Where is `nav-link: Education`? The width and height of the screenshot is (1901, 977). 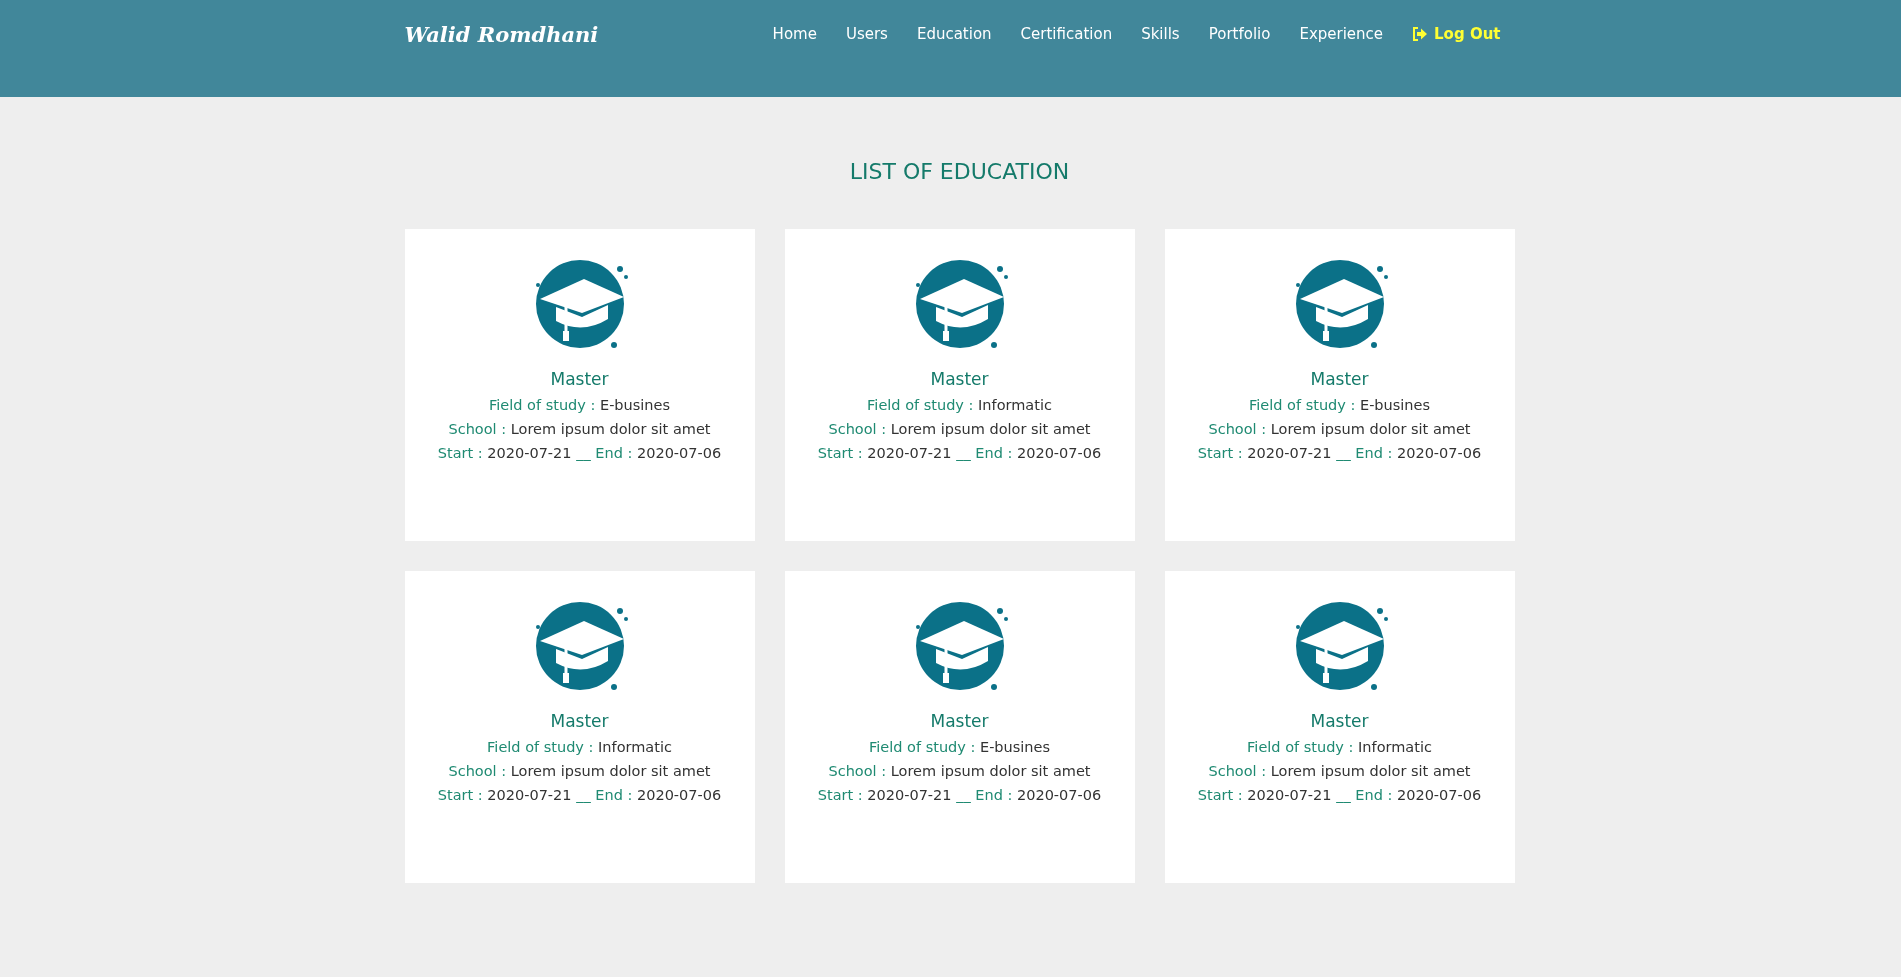 nav-link: Education is located at coordinates (954, 34).